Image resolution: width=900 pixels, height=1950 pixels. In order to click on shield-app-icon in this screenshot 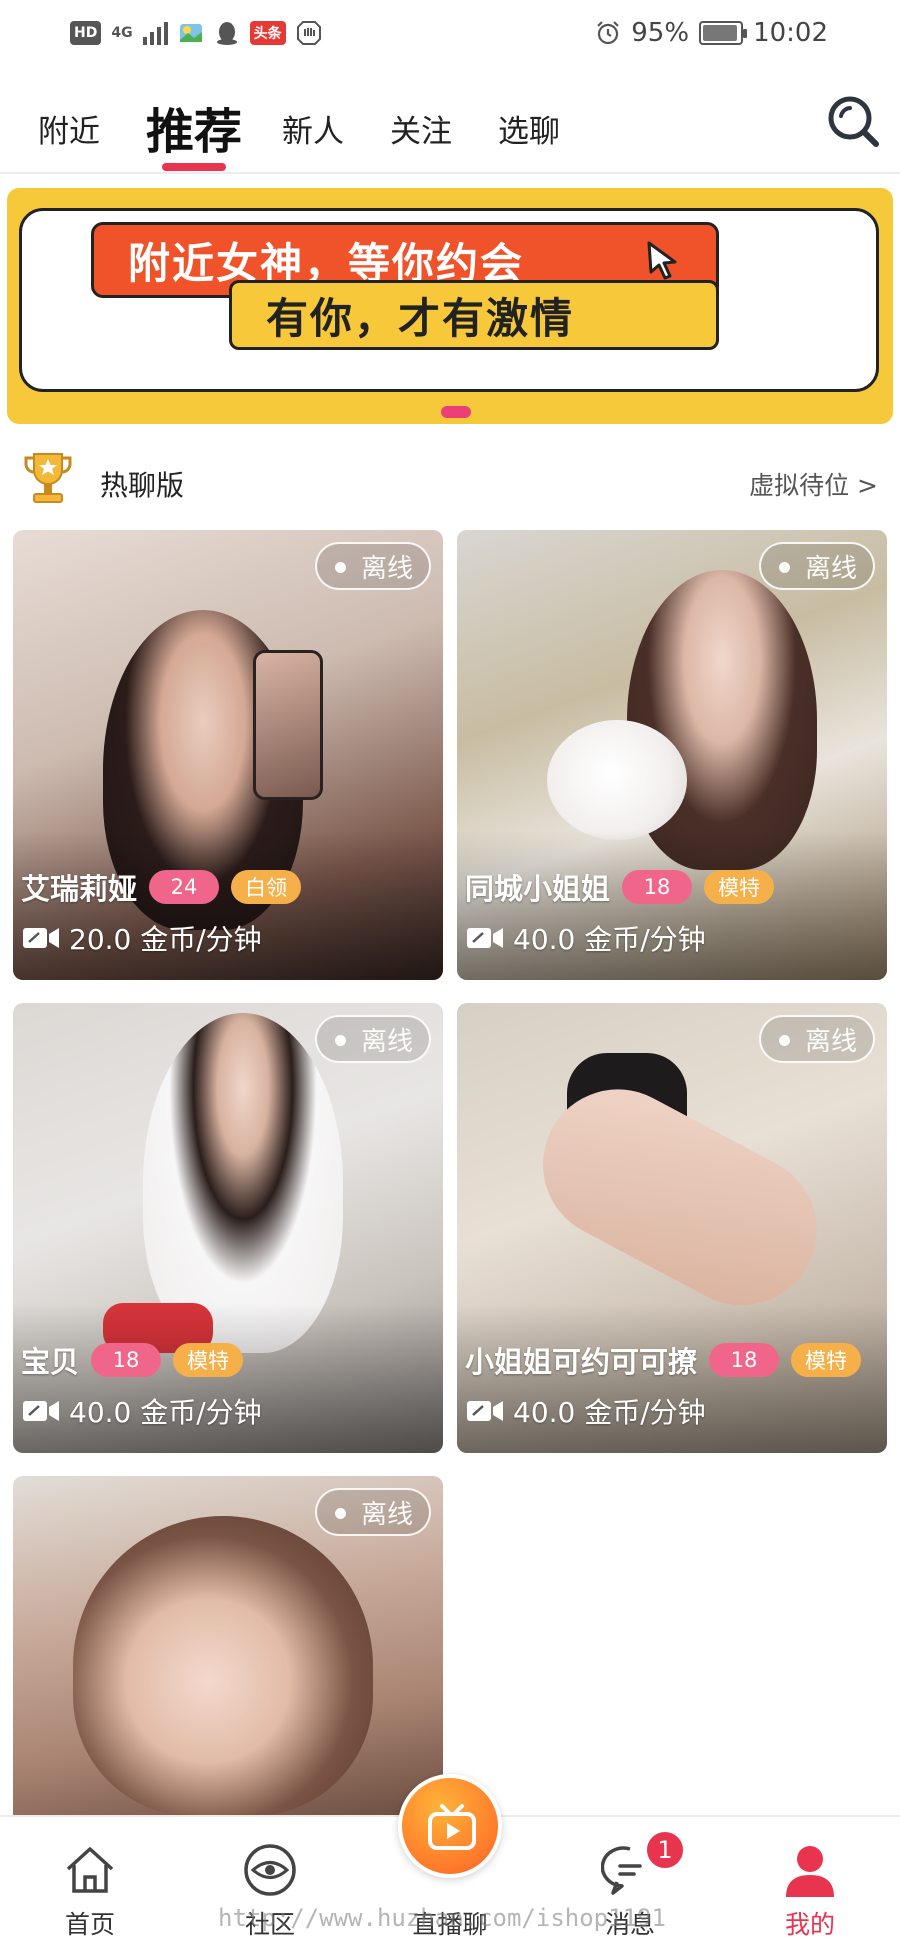, I will do `click(308, 33)`.